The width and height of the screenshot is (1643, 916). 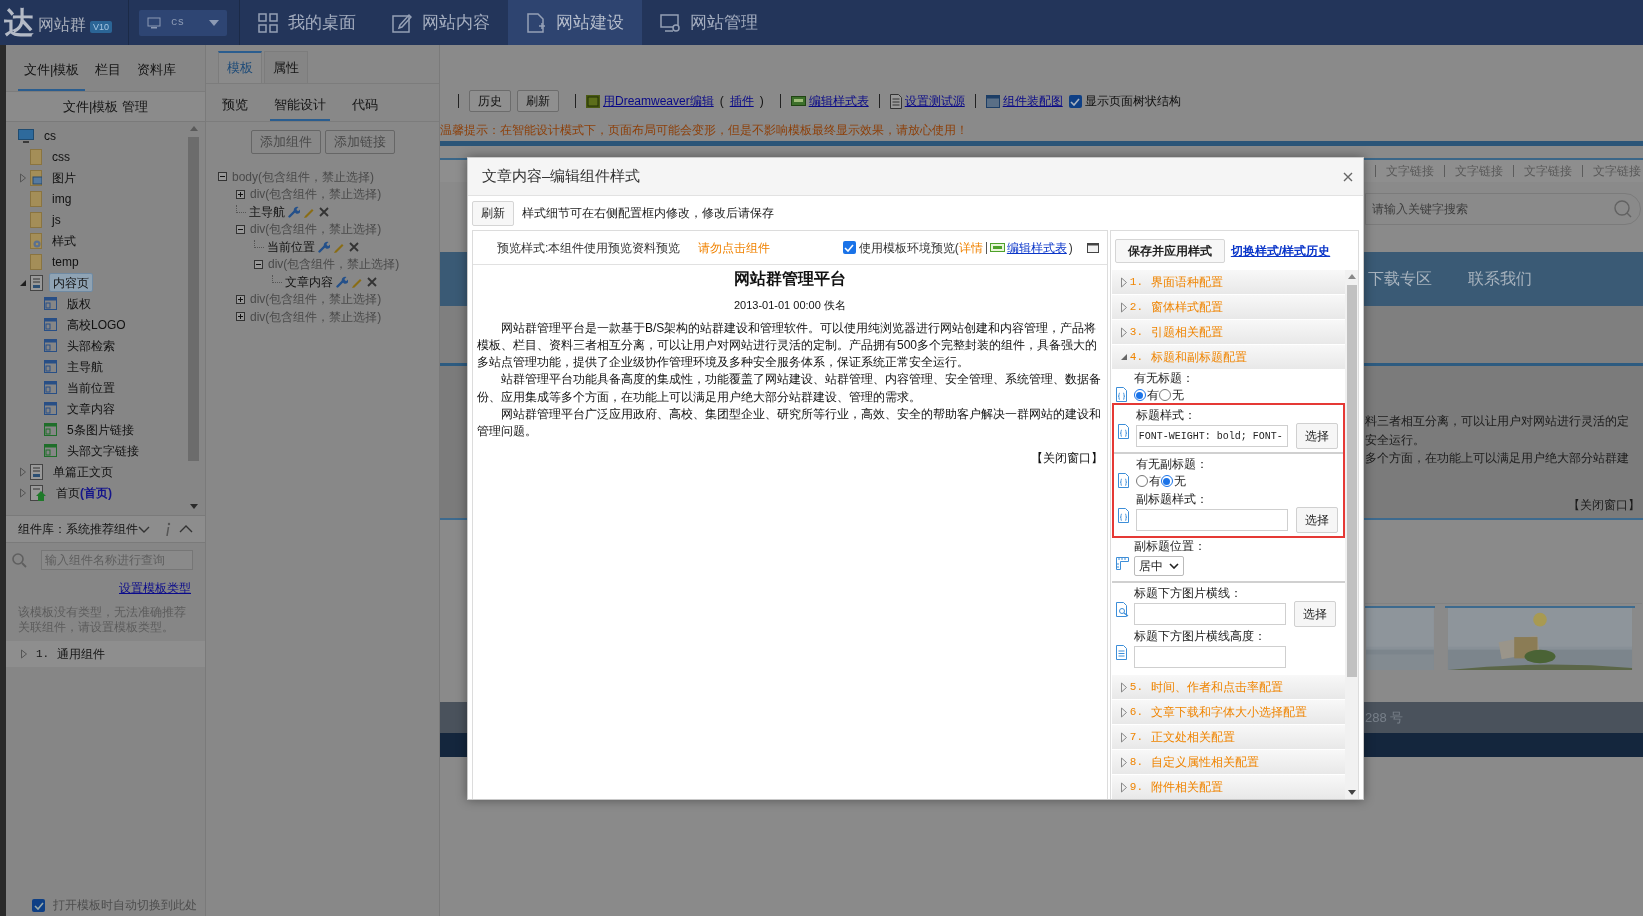 I want to click on library-group: 1. 通用组件, so click(x=105, y=654).